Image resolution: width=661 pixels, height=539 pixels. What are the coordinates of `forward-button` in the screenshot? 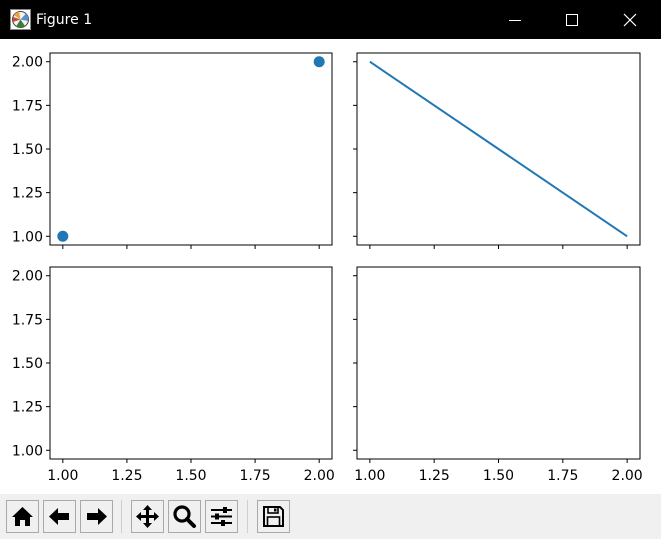 It's located at (96, 516).